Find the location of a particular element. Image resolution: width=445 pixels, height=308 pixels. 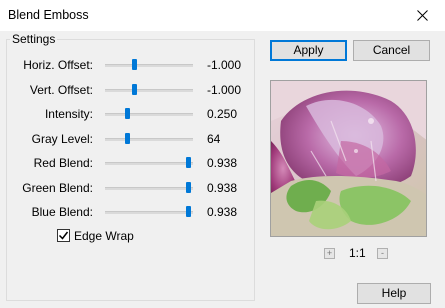

intensity-slider-thumb is located at coordinates (127, 113).